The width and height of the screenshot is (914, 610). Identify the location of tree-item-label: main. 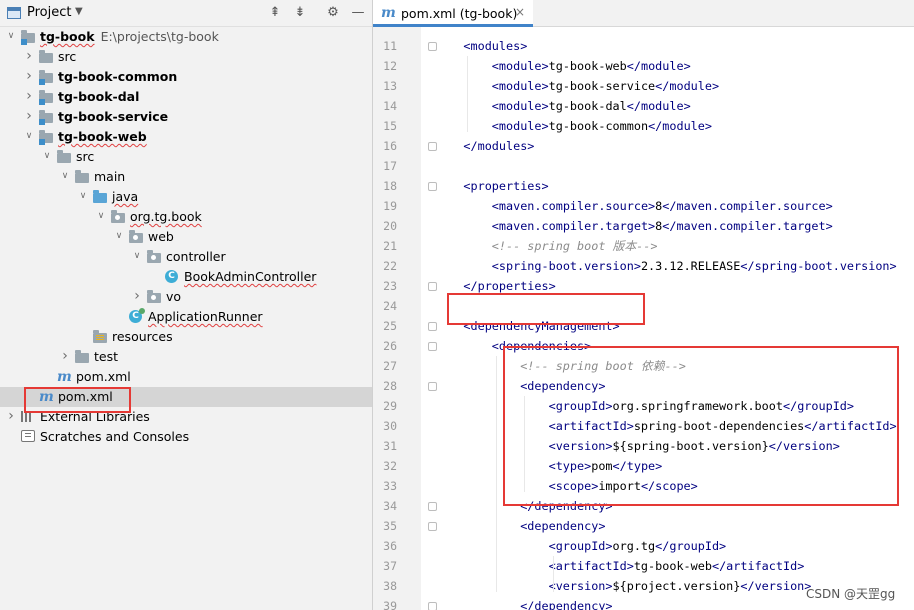
(109, 176).